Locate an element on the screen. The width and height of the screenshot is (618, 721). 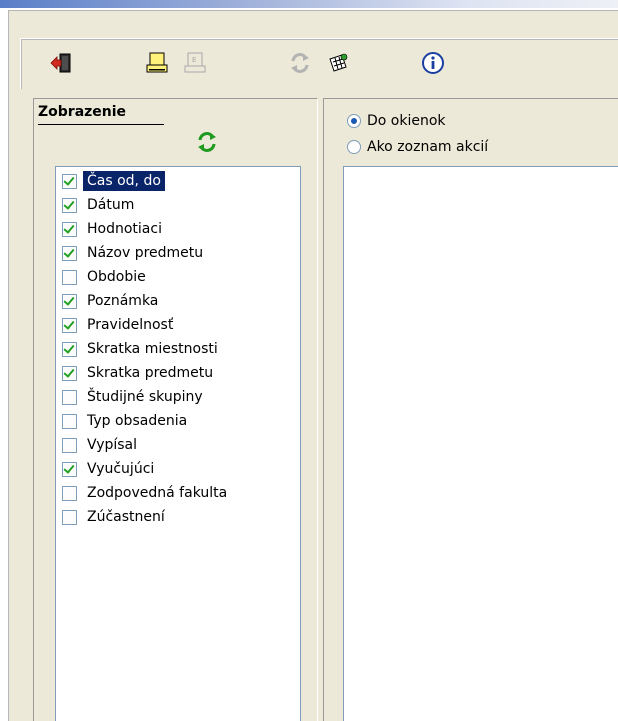
list-item: Zúčastnení is located at coordinates (115, 517).